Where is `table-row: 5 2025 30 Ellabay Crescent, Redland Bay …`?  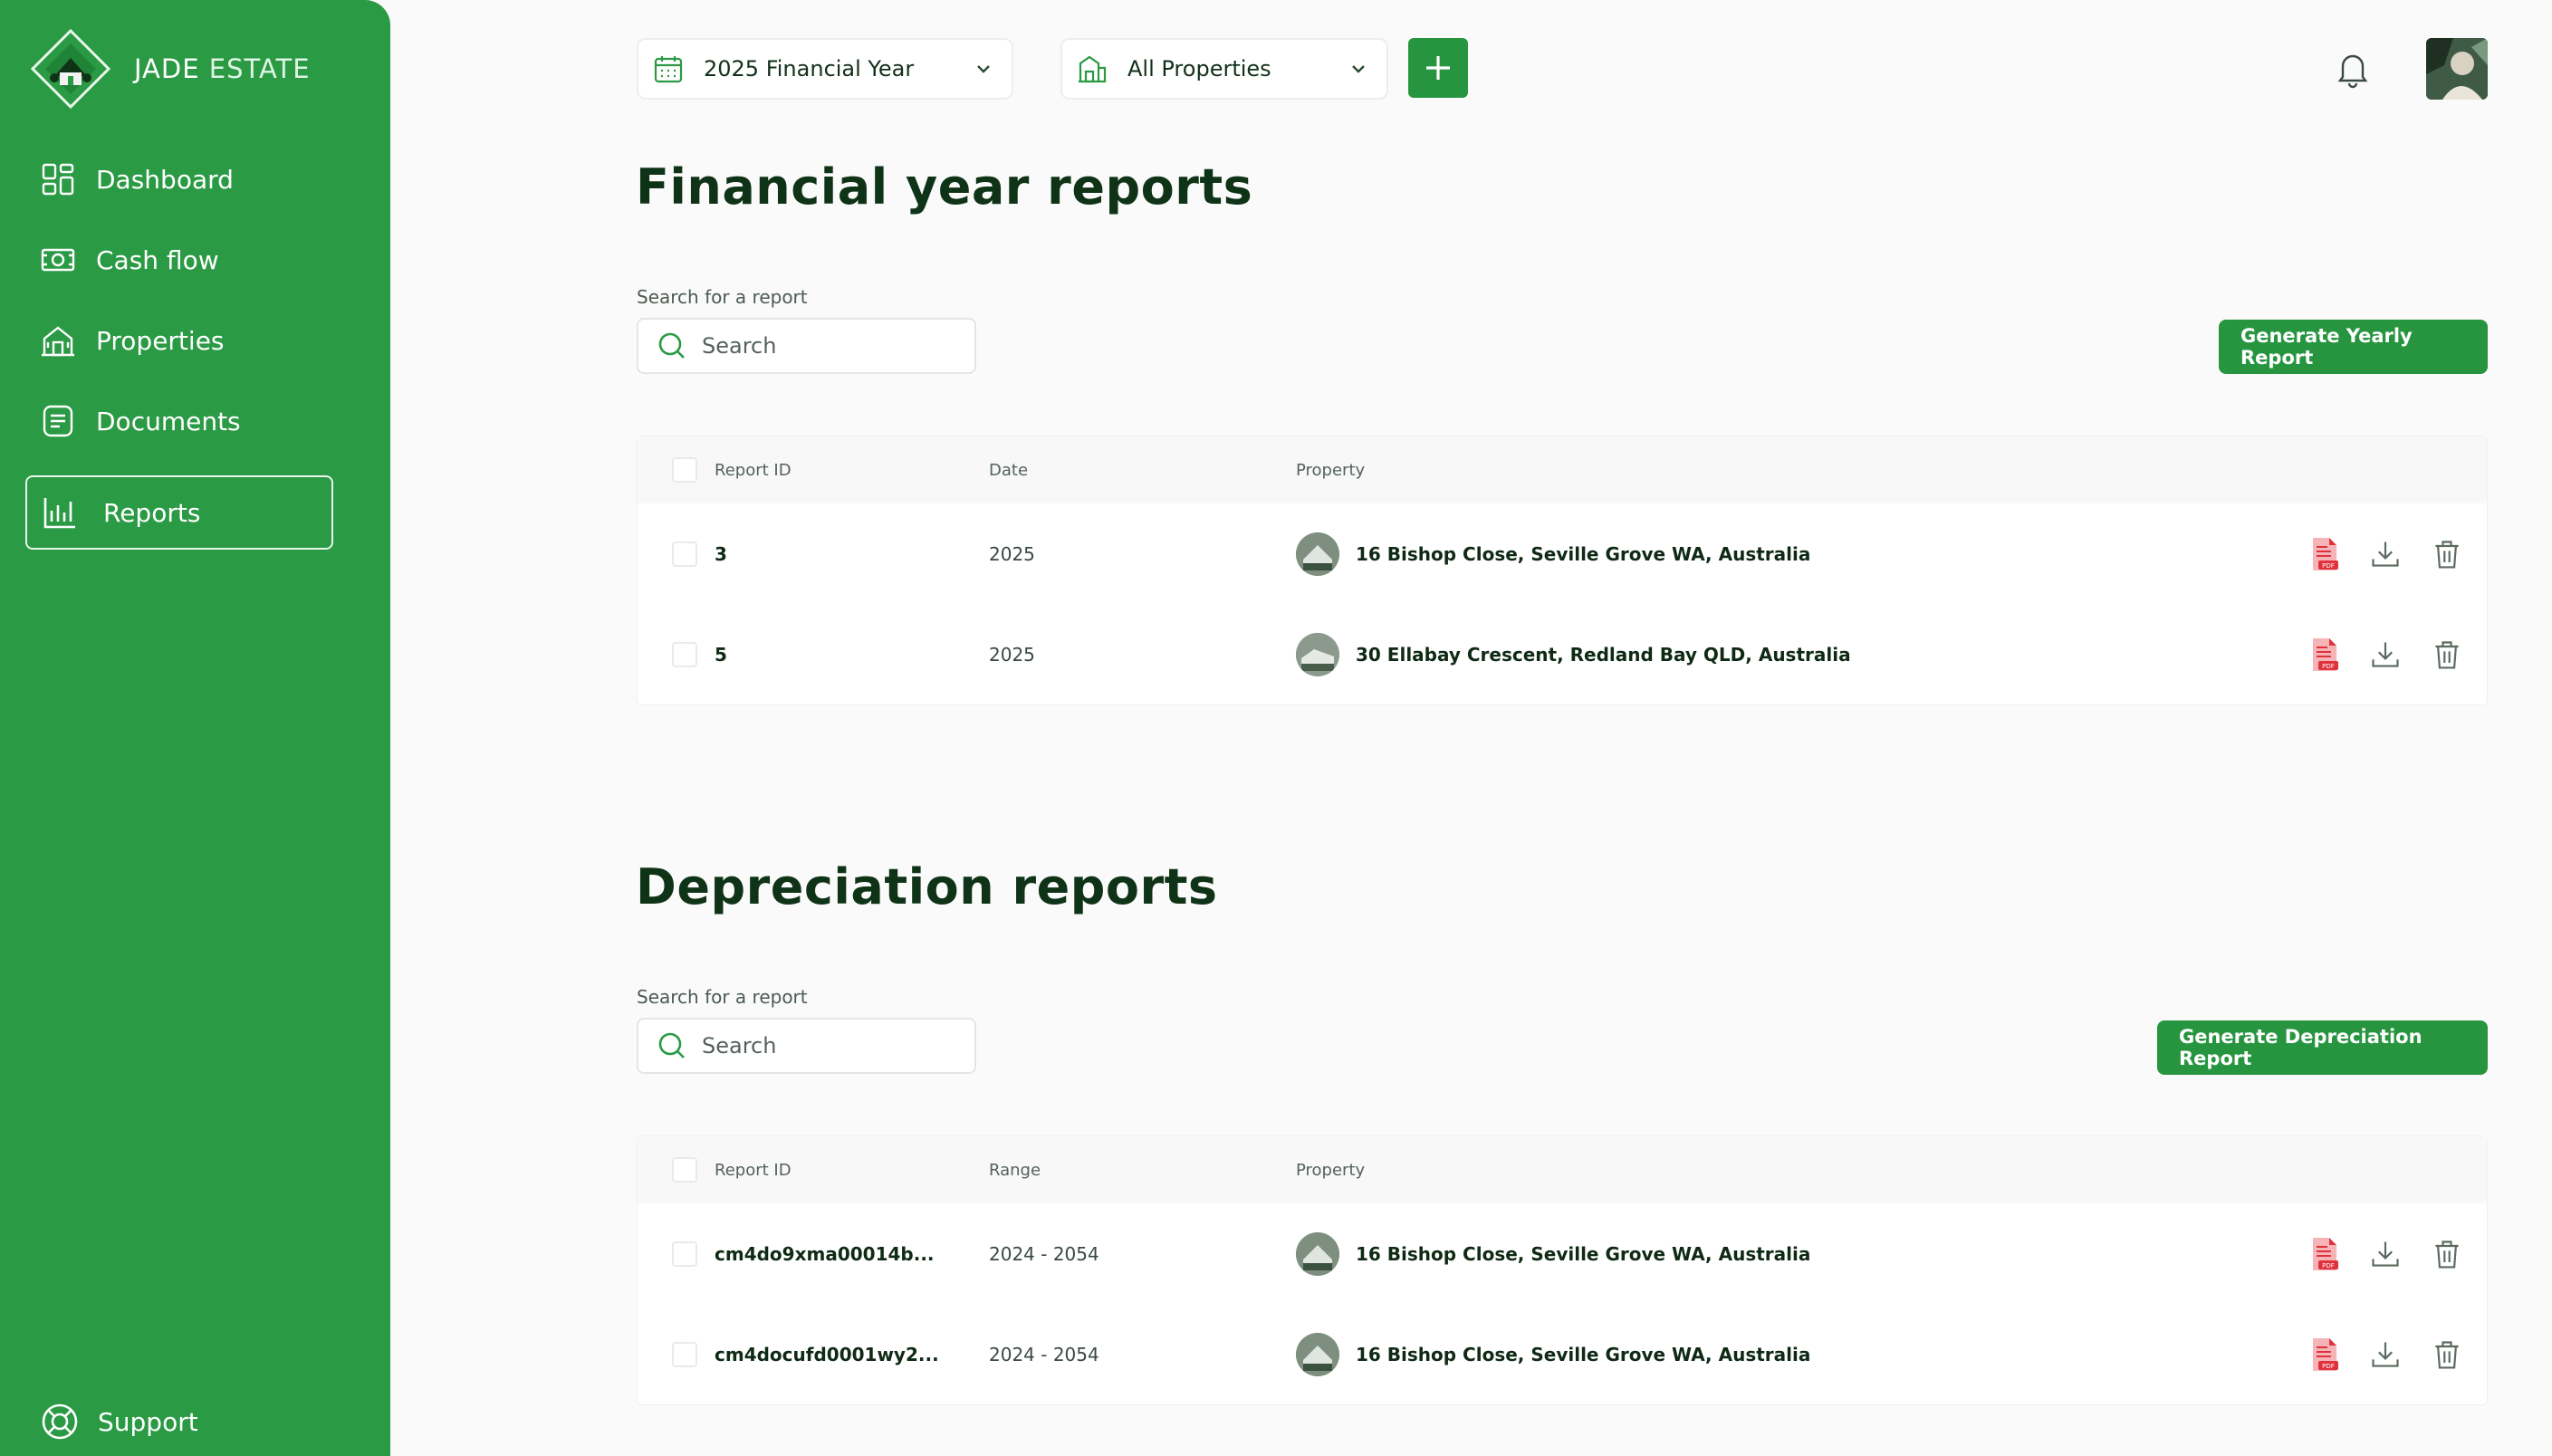
table-row: 5 2025 30 Ellabay Crescent, Redland Bay … is located at coordinates (1562, 654).